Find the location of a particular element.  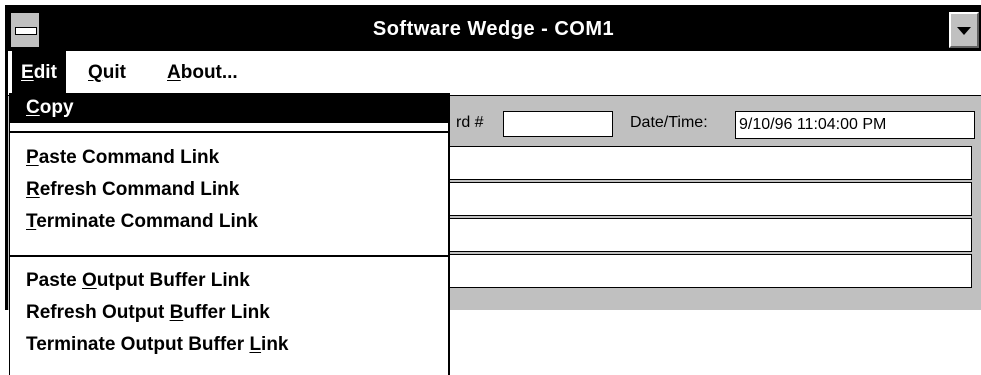

menu-item-paste-output-buffer-link: Paste Output Buffer Link is located at coordinates (229, 281).